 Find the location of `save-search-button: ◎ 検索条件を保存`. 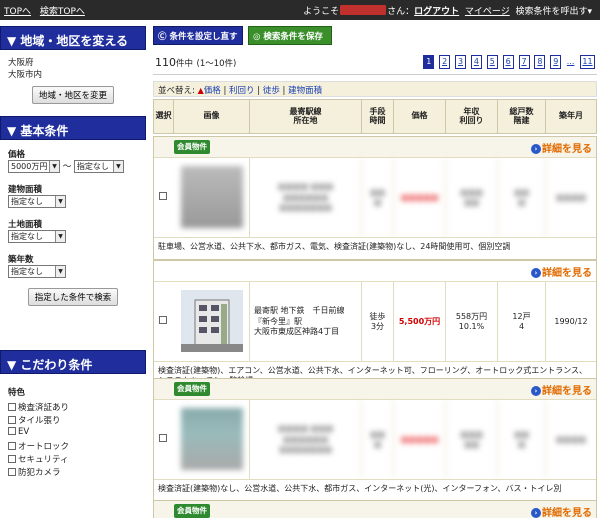

save-search-button: ◎ 検索条件を保存 is located at coordinates (290, 35).